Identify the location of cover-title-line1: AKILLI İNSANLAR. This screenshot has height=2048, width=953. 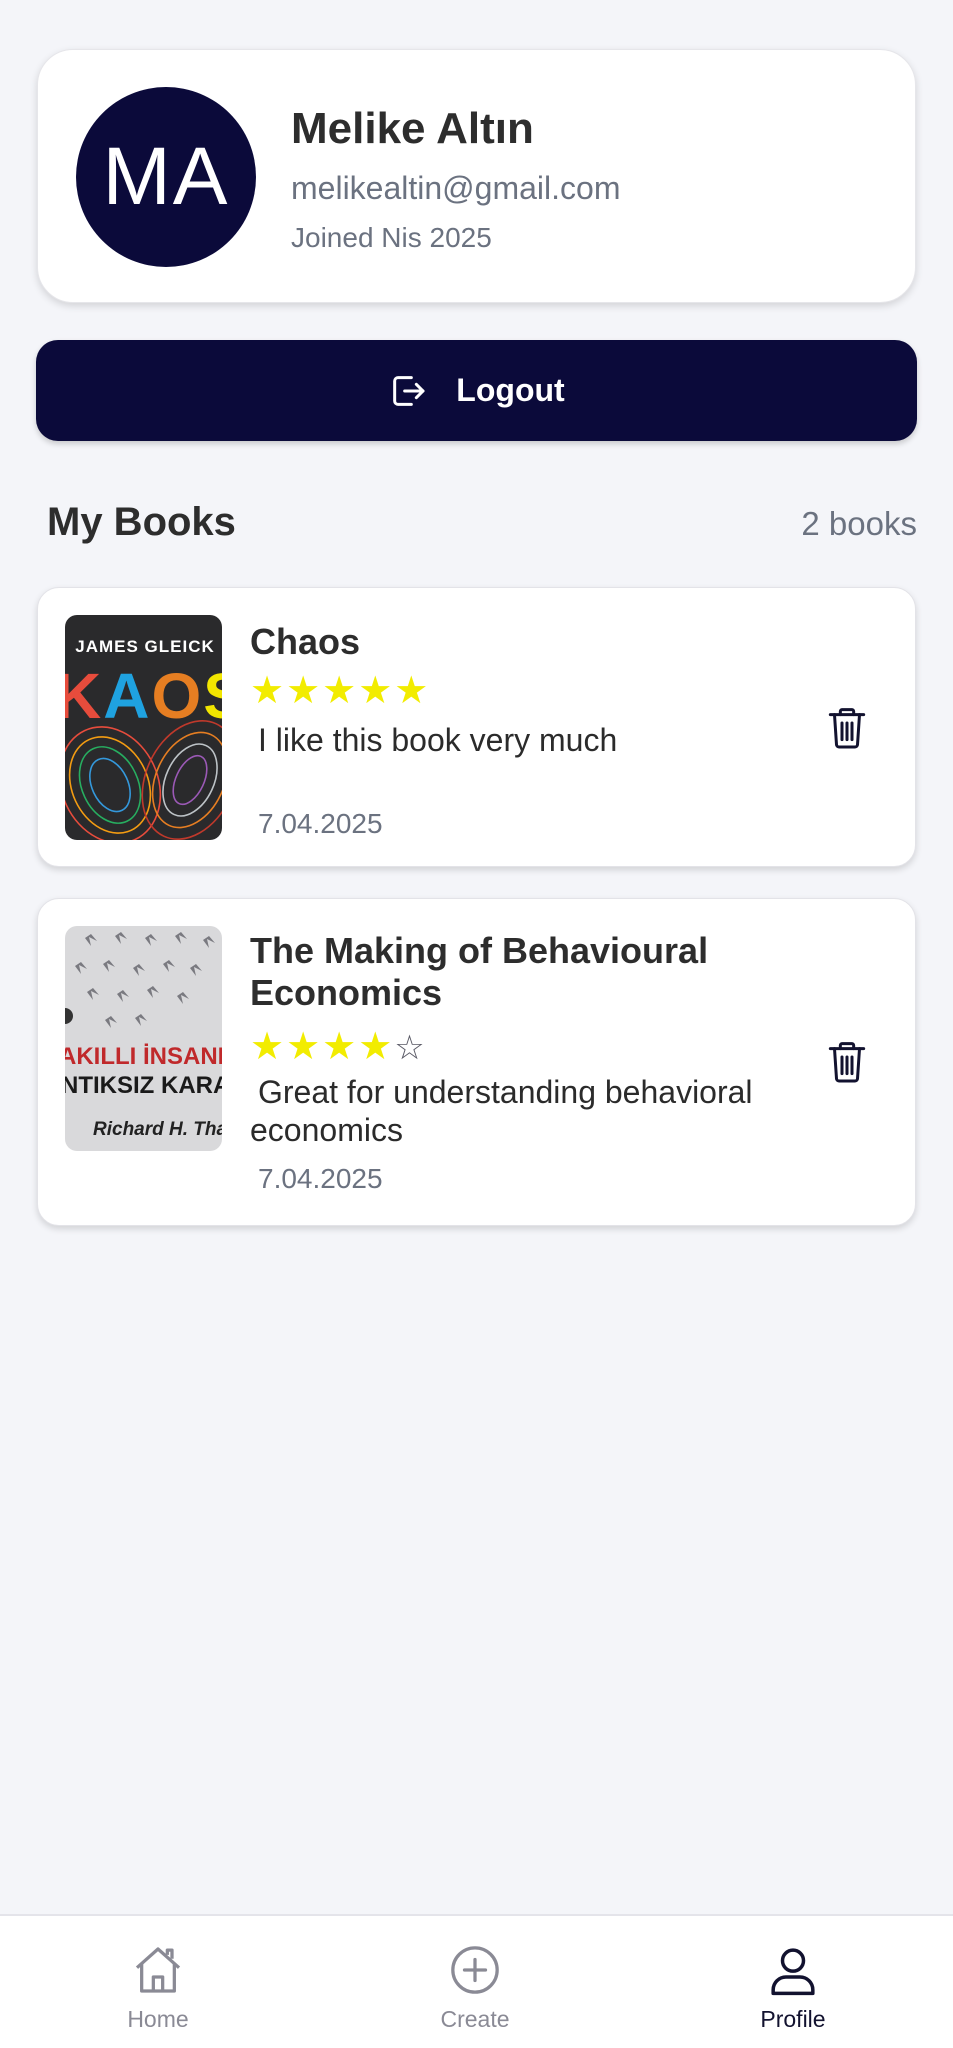
(143, 1056).